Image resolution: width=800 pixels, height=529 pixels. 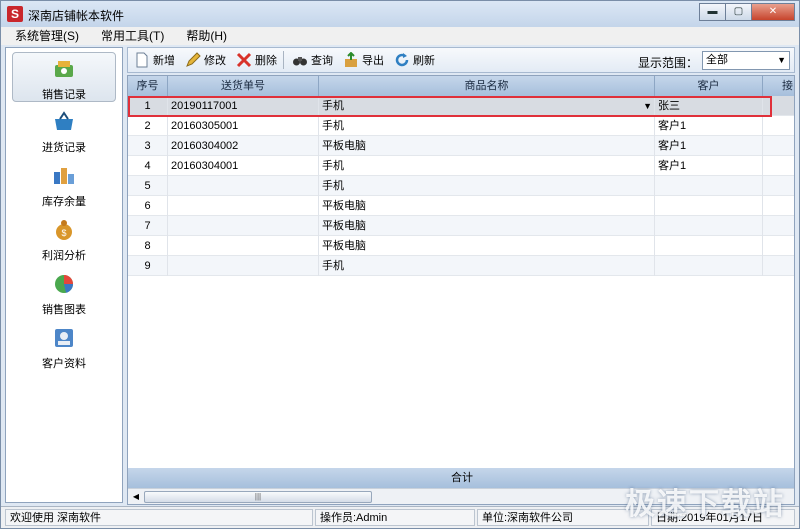 What do you see at coordinates (266, 61) in the screenshot?
I see `delete-button-label: 删除` at bounding box center [266, 61].